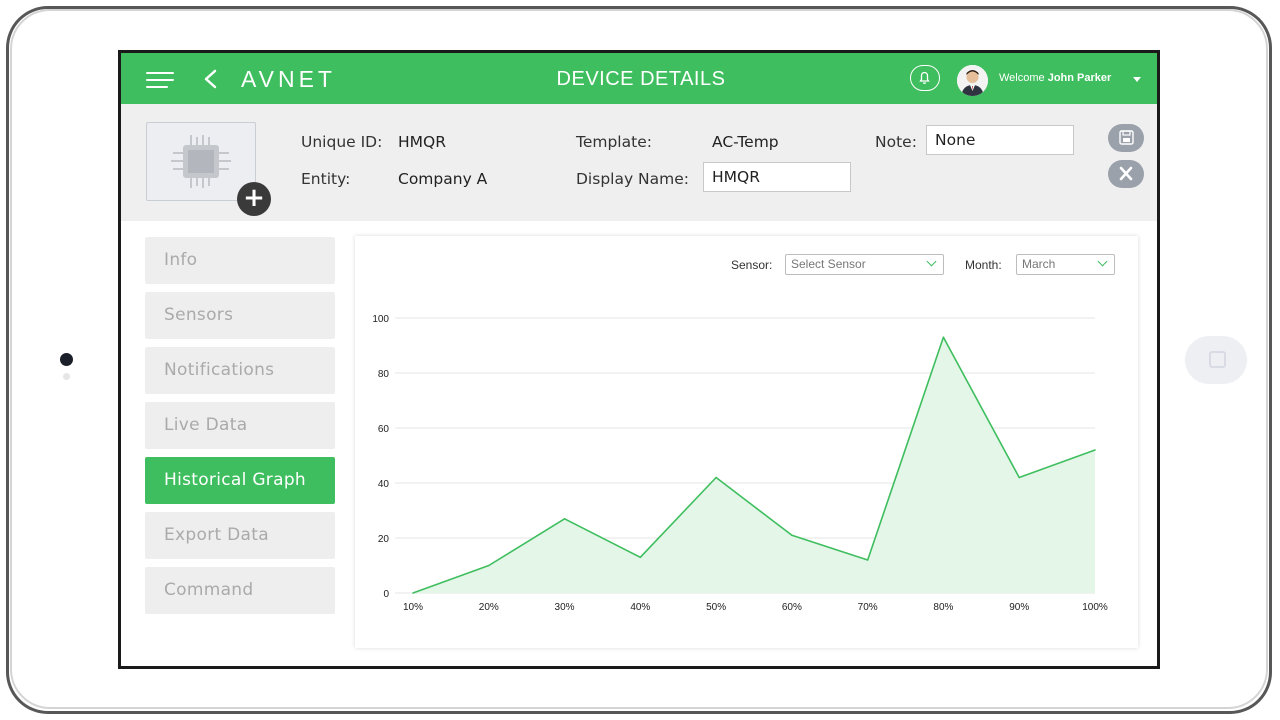  I want to click on add-image-button: +, so click(254, 199).